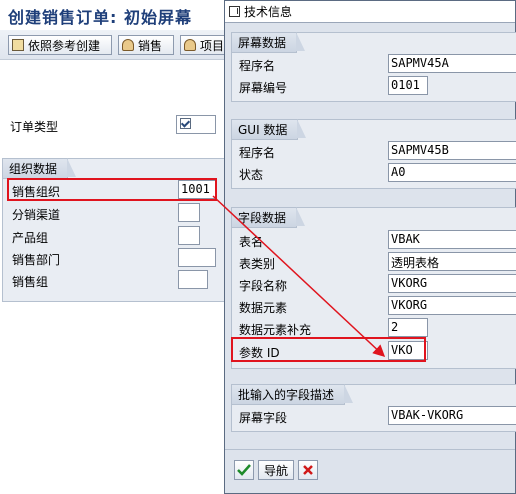 This screenshot has width=516, height=494. I want to click on close-icon, so click(308, 470).